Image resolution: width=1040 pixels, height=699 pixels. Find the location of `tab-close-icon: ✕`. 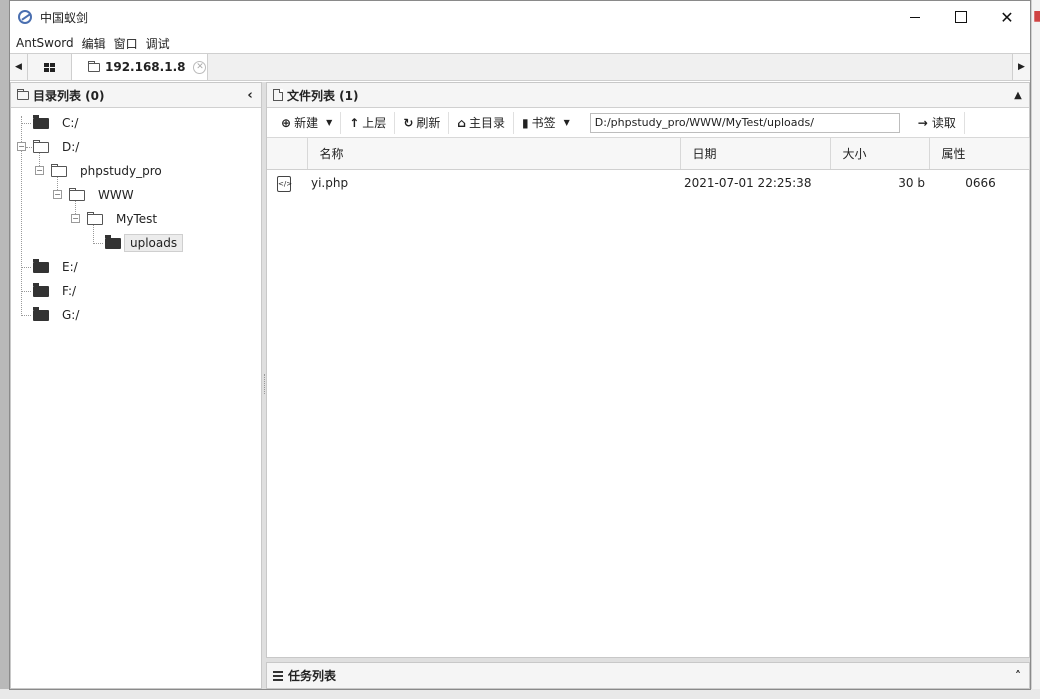

tab-close-icon: ✕ is located at coordinates (200, 67).